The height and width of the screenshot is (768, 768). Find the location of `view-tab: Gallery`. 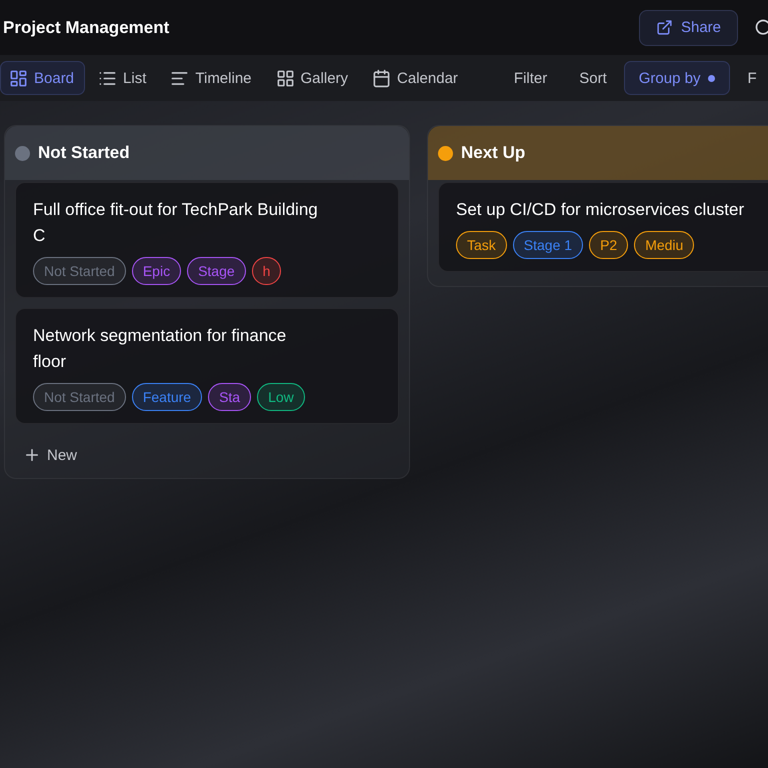

view-tab: Gallery is located at coordinates (313, 78).